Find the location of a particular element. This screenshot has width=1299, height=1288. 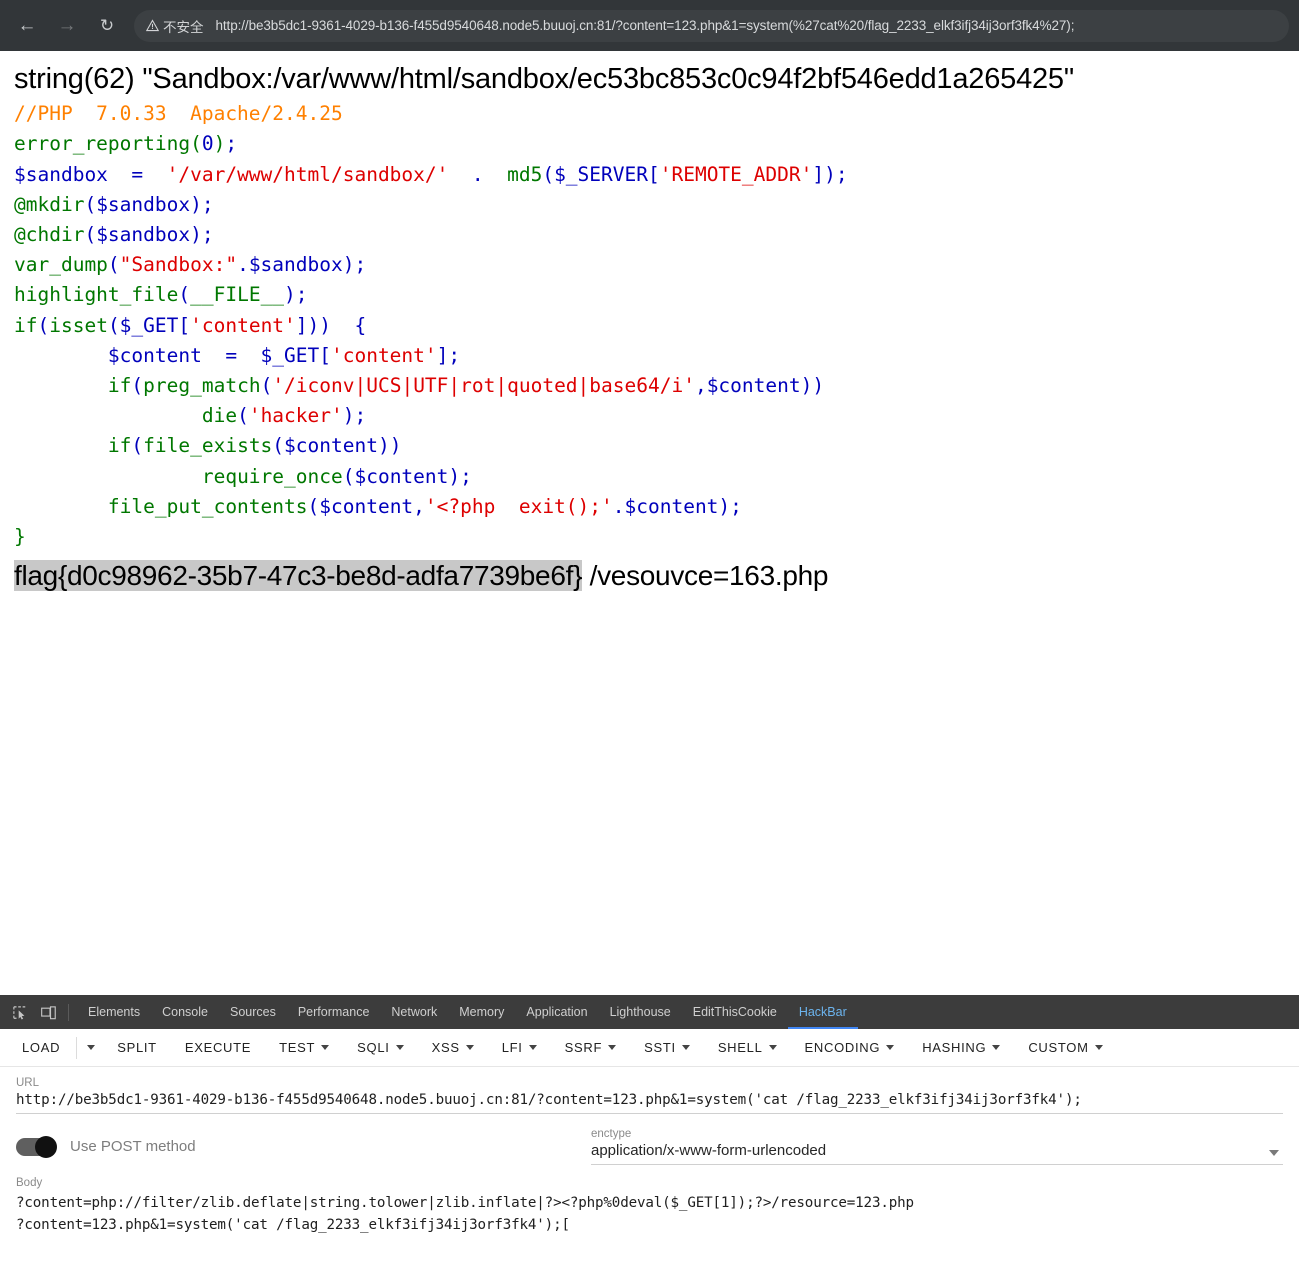

code-line: var_dump("Sandbox:".$sandbox); is located at coordinates (656, 265).